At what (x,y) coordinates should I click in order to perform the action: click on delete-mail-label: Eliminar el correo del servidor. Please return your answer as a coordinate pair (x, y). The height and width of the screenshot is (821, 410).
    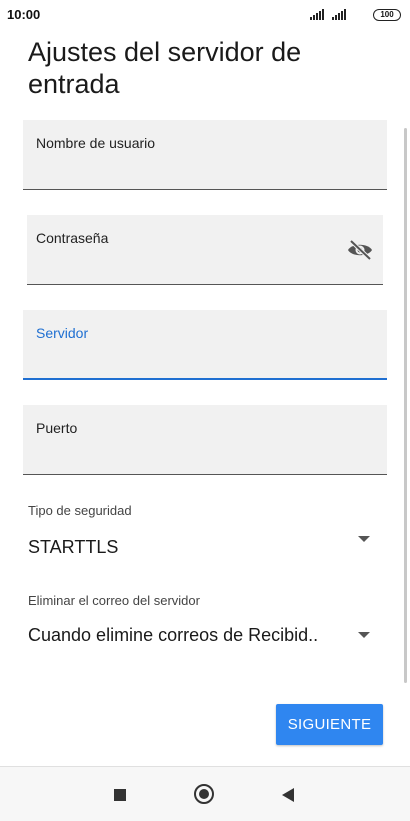
    Looking at the image, I should click on (114, 600).